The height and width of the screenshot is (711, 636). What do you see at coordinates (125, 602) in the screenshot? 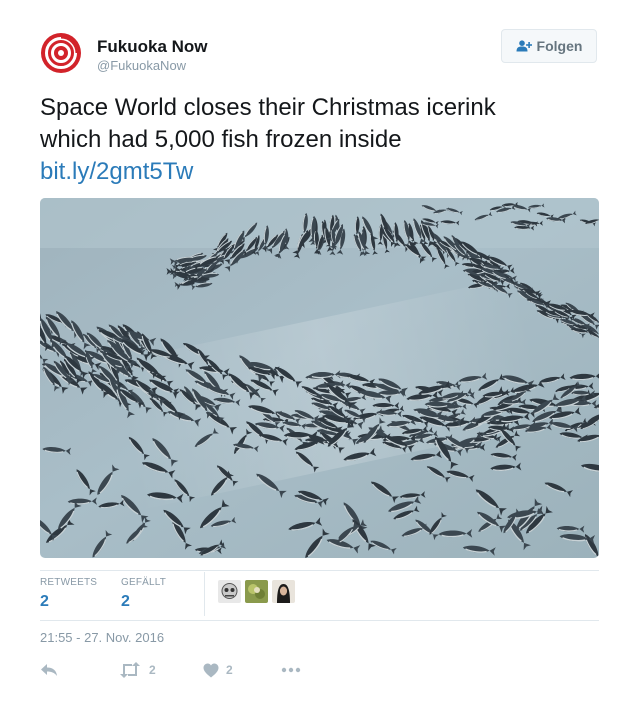
I see `likes-count: 2` at bounding box center [125, 602].